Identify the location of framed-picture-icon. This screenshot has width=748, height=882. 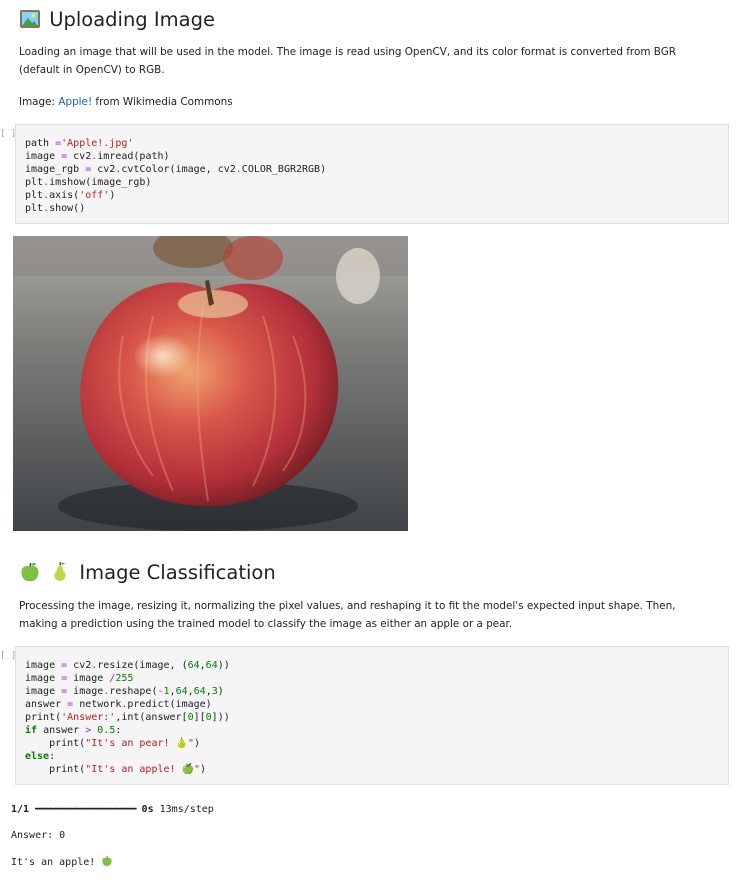
(30, 19).